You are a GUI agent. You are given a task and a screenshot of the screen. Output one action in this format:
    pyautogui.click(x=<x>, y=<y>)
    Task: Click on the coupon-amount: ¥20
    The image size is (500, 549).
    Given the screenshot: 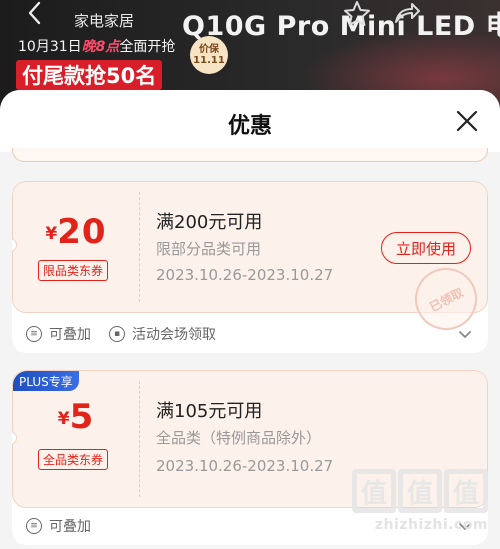 What is the action you would take?
    pyautogui.click(x=76, y=232)
    